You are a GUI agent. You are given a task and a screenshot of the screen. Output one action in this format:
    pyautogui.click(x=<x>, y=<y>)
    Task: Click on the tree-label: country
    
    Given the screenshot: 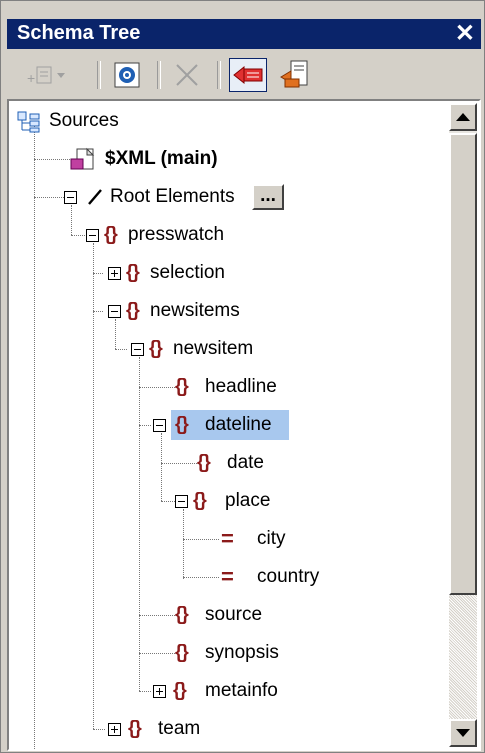 What is the action you would take?
    pyautogui.click(x=288, y=576)
    